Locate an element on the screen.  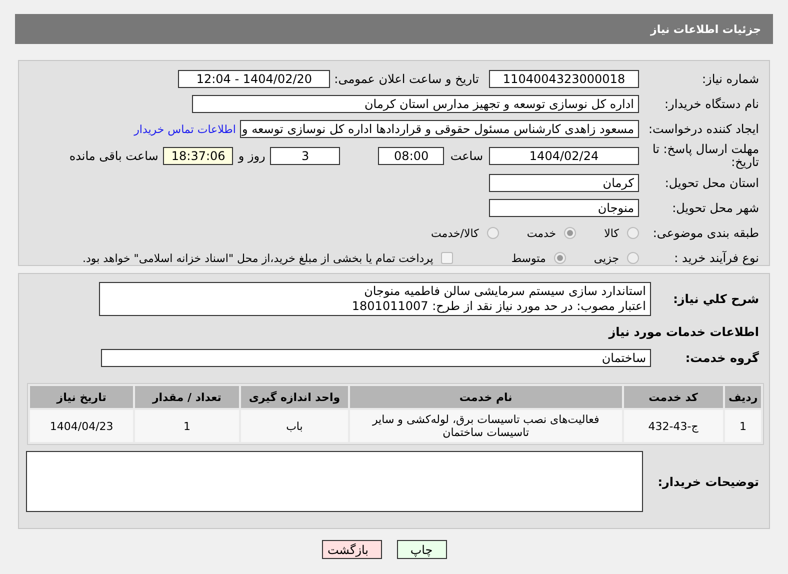
category-radio: کالا is located at coordinates (621, 233).